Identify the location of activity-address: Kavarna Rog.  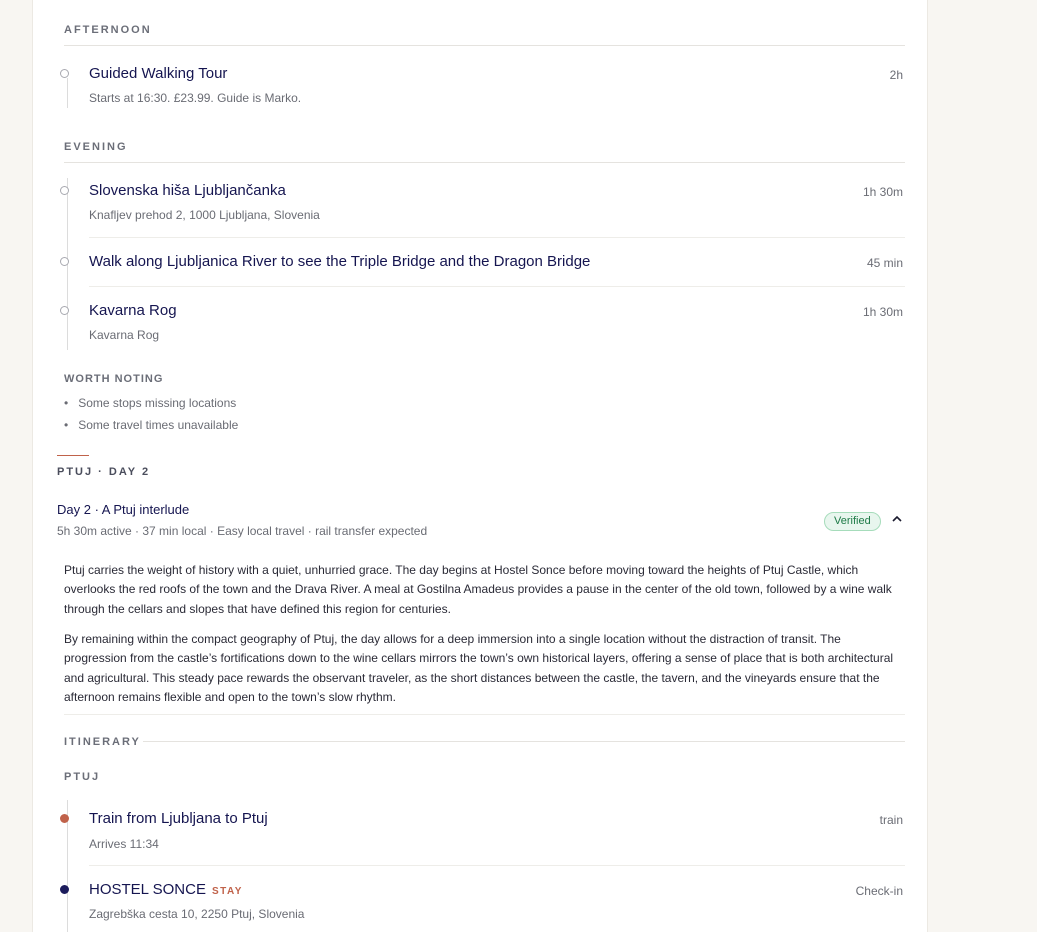
(124, 335).